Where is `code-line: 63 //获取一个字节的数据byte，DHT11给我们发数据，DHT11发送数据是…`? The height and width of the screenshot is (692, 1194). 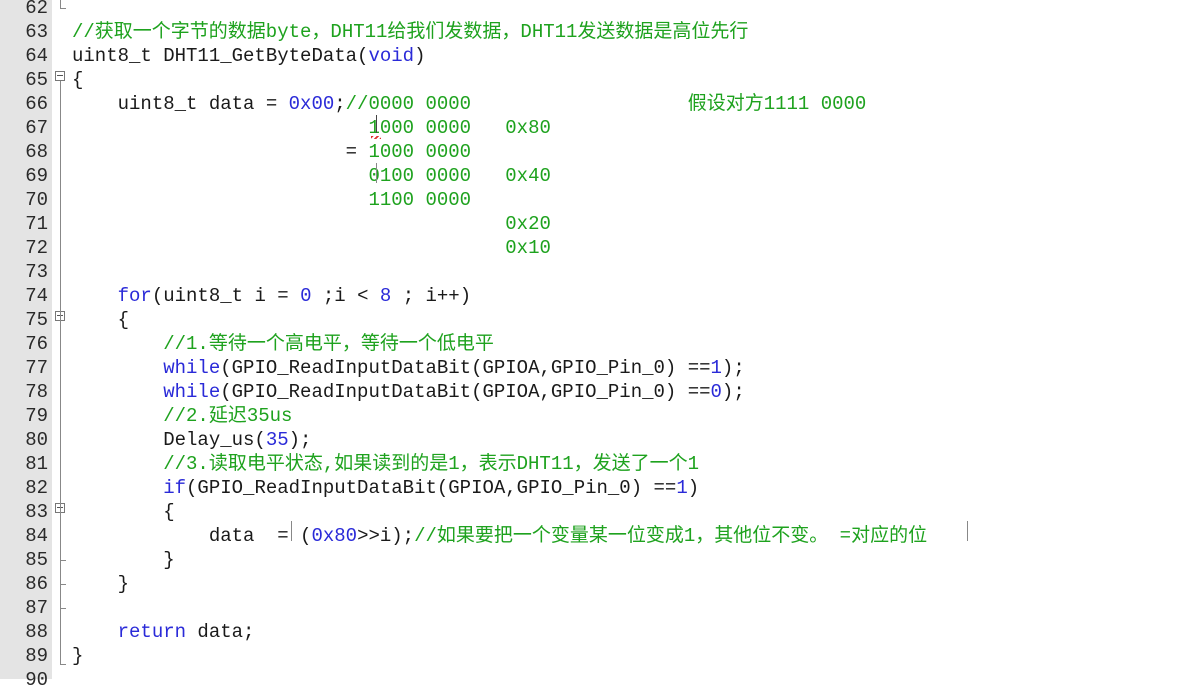
code-line: 63 //获取一个字节的数据byte，DHT11给我们发数据，DHT11发送数据是… is located at coordinates (597, 32).